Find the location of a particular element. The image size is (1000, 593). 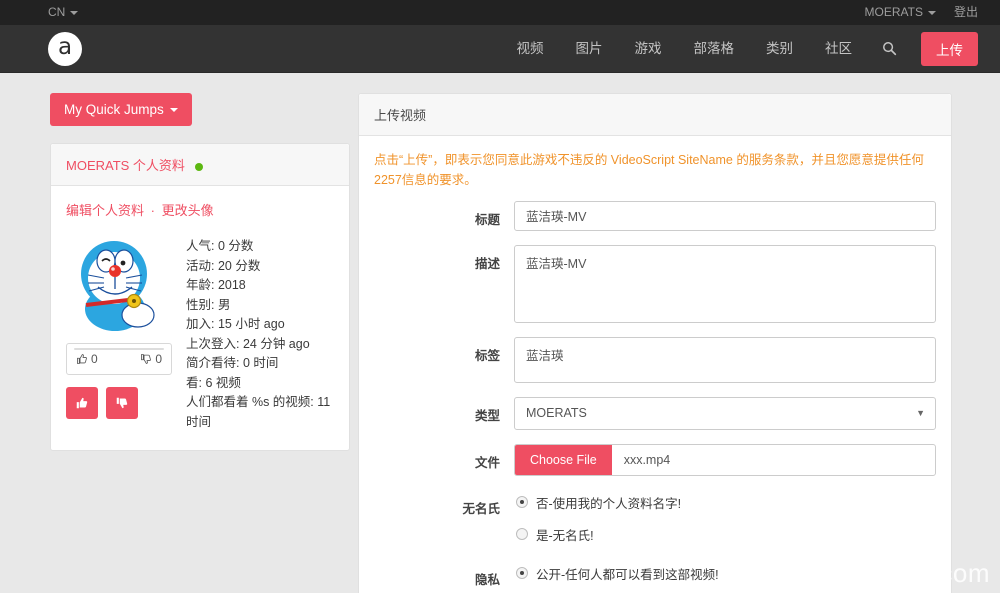

top-utility-bar: CN MOERATS 登出 is located at coordinates (500, 12).